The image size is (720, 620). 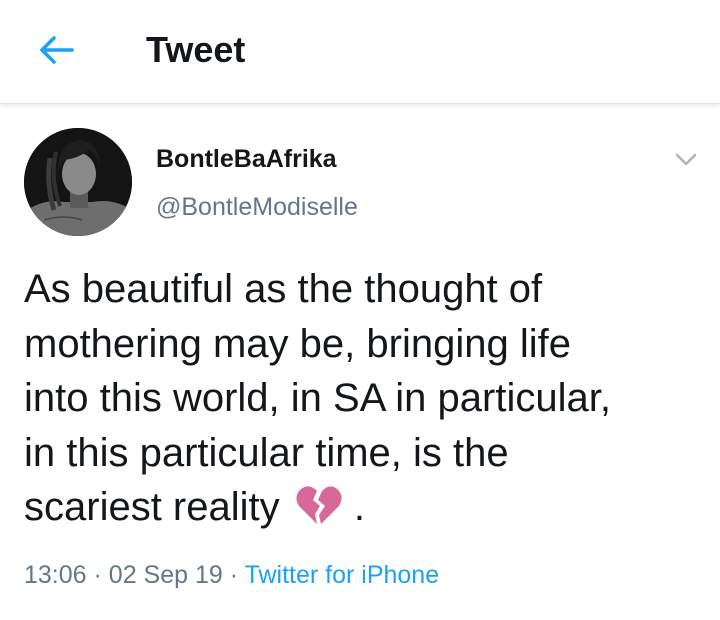 What do you see at coordinates (257, 207) in the screenshot?
I see `author-handle: @BontleModiselle` at bounding box center [257, 207].